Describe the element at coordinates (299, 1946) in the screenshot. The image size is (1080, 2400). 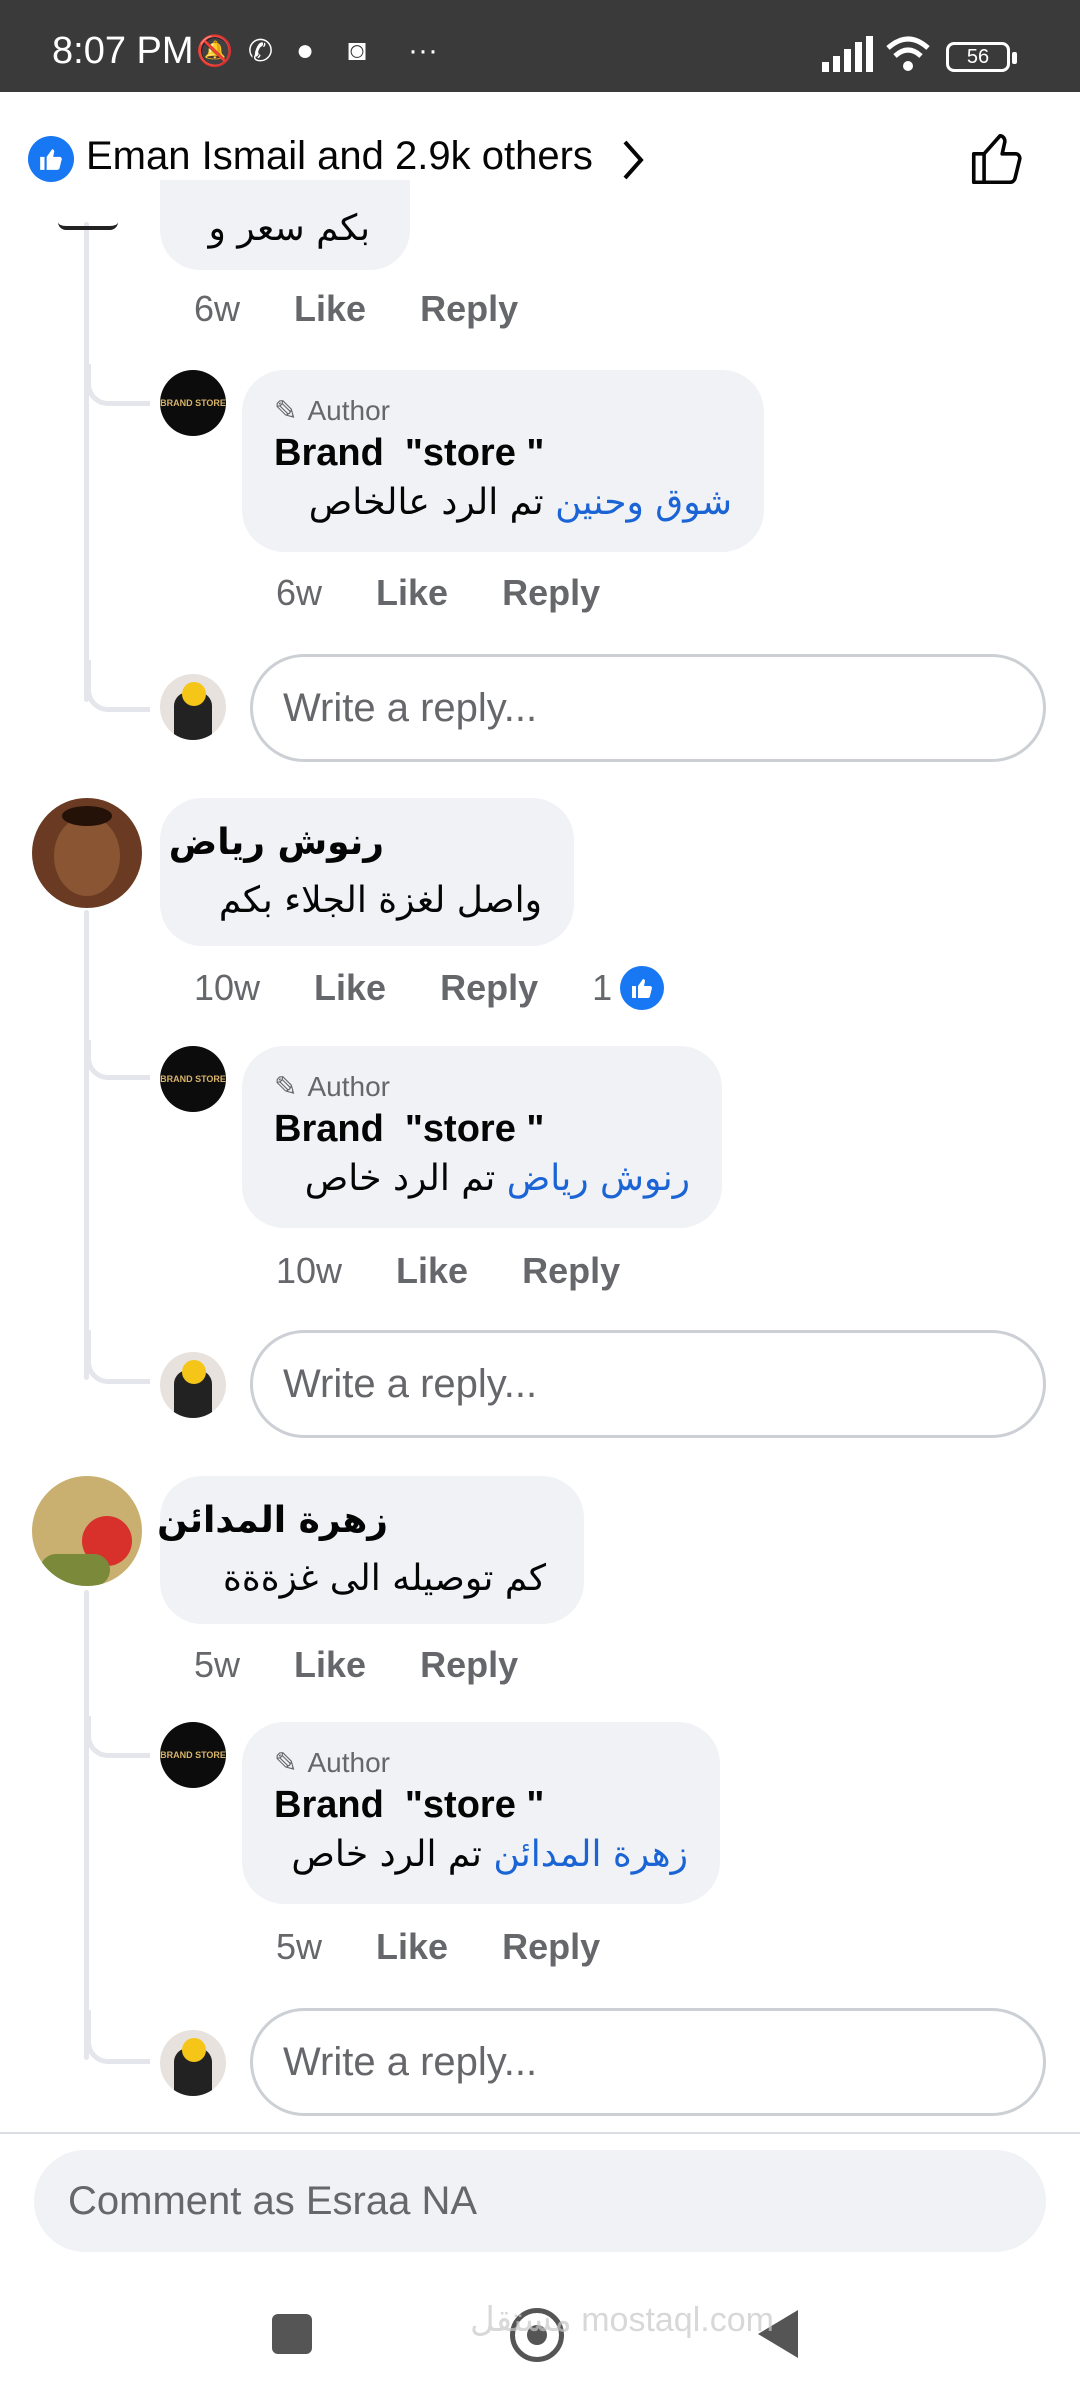
I see `reply-time: 5w` at that location.